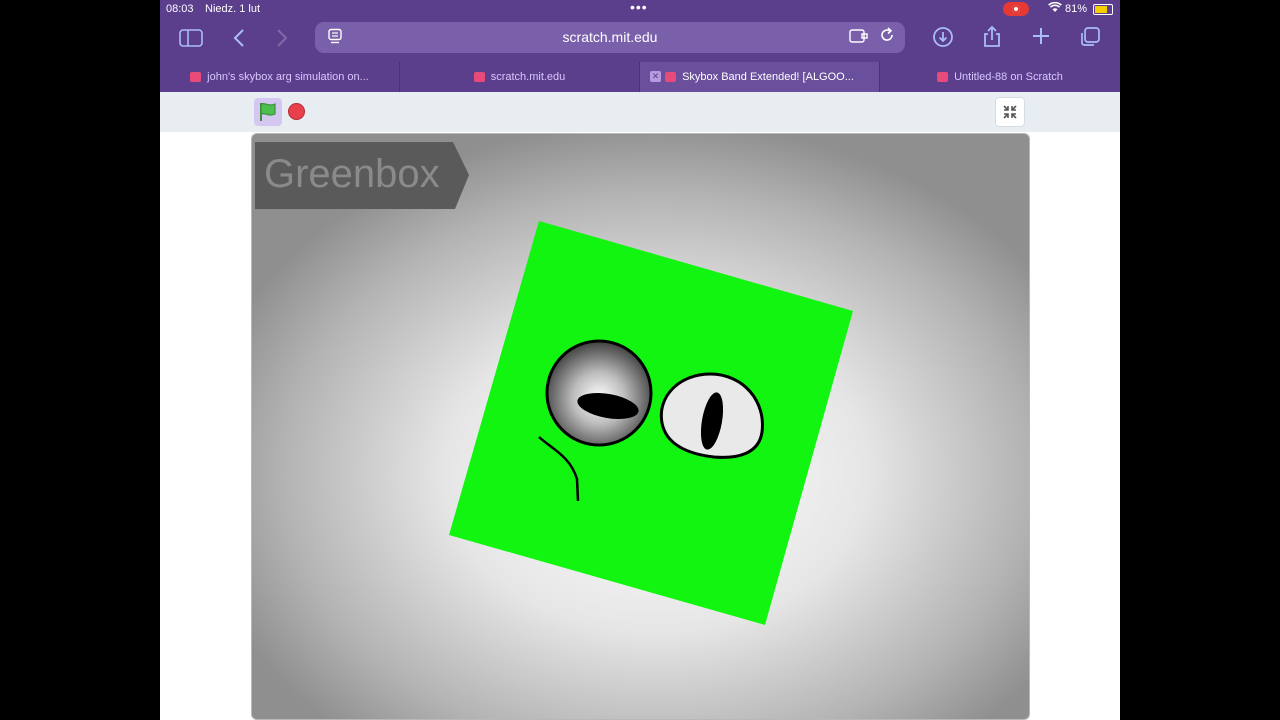  What do you see at coordinates (528, 77) in the screenshot?
I see `tab-title: scratch.mit.edu` at bounding box center [528, 77].